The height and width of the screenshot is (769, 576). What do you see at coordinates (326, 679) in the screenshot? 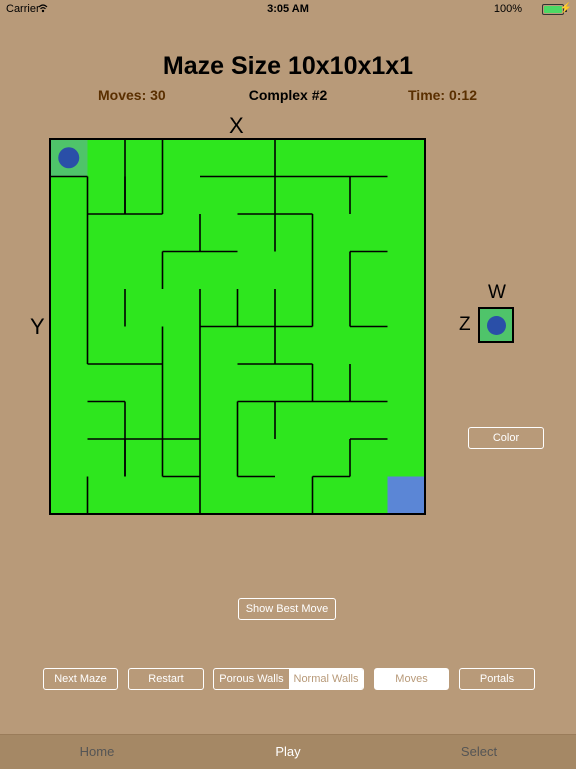
I see `normal-walls-option: Normal Walls` at bounding box center [326, 679].